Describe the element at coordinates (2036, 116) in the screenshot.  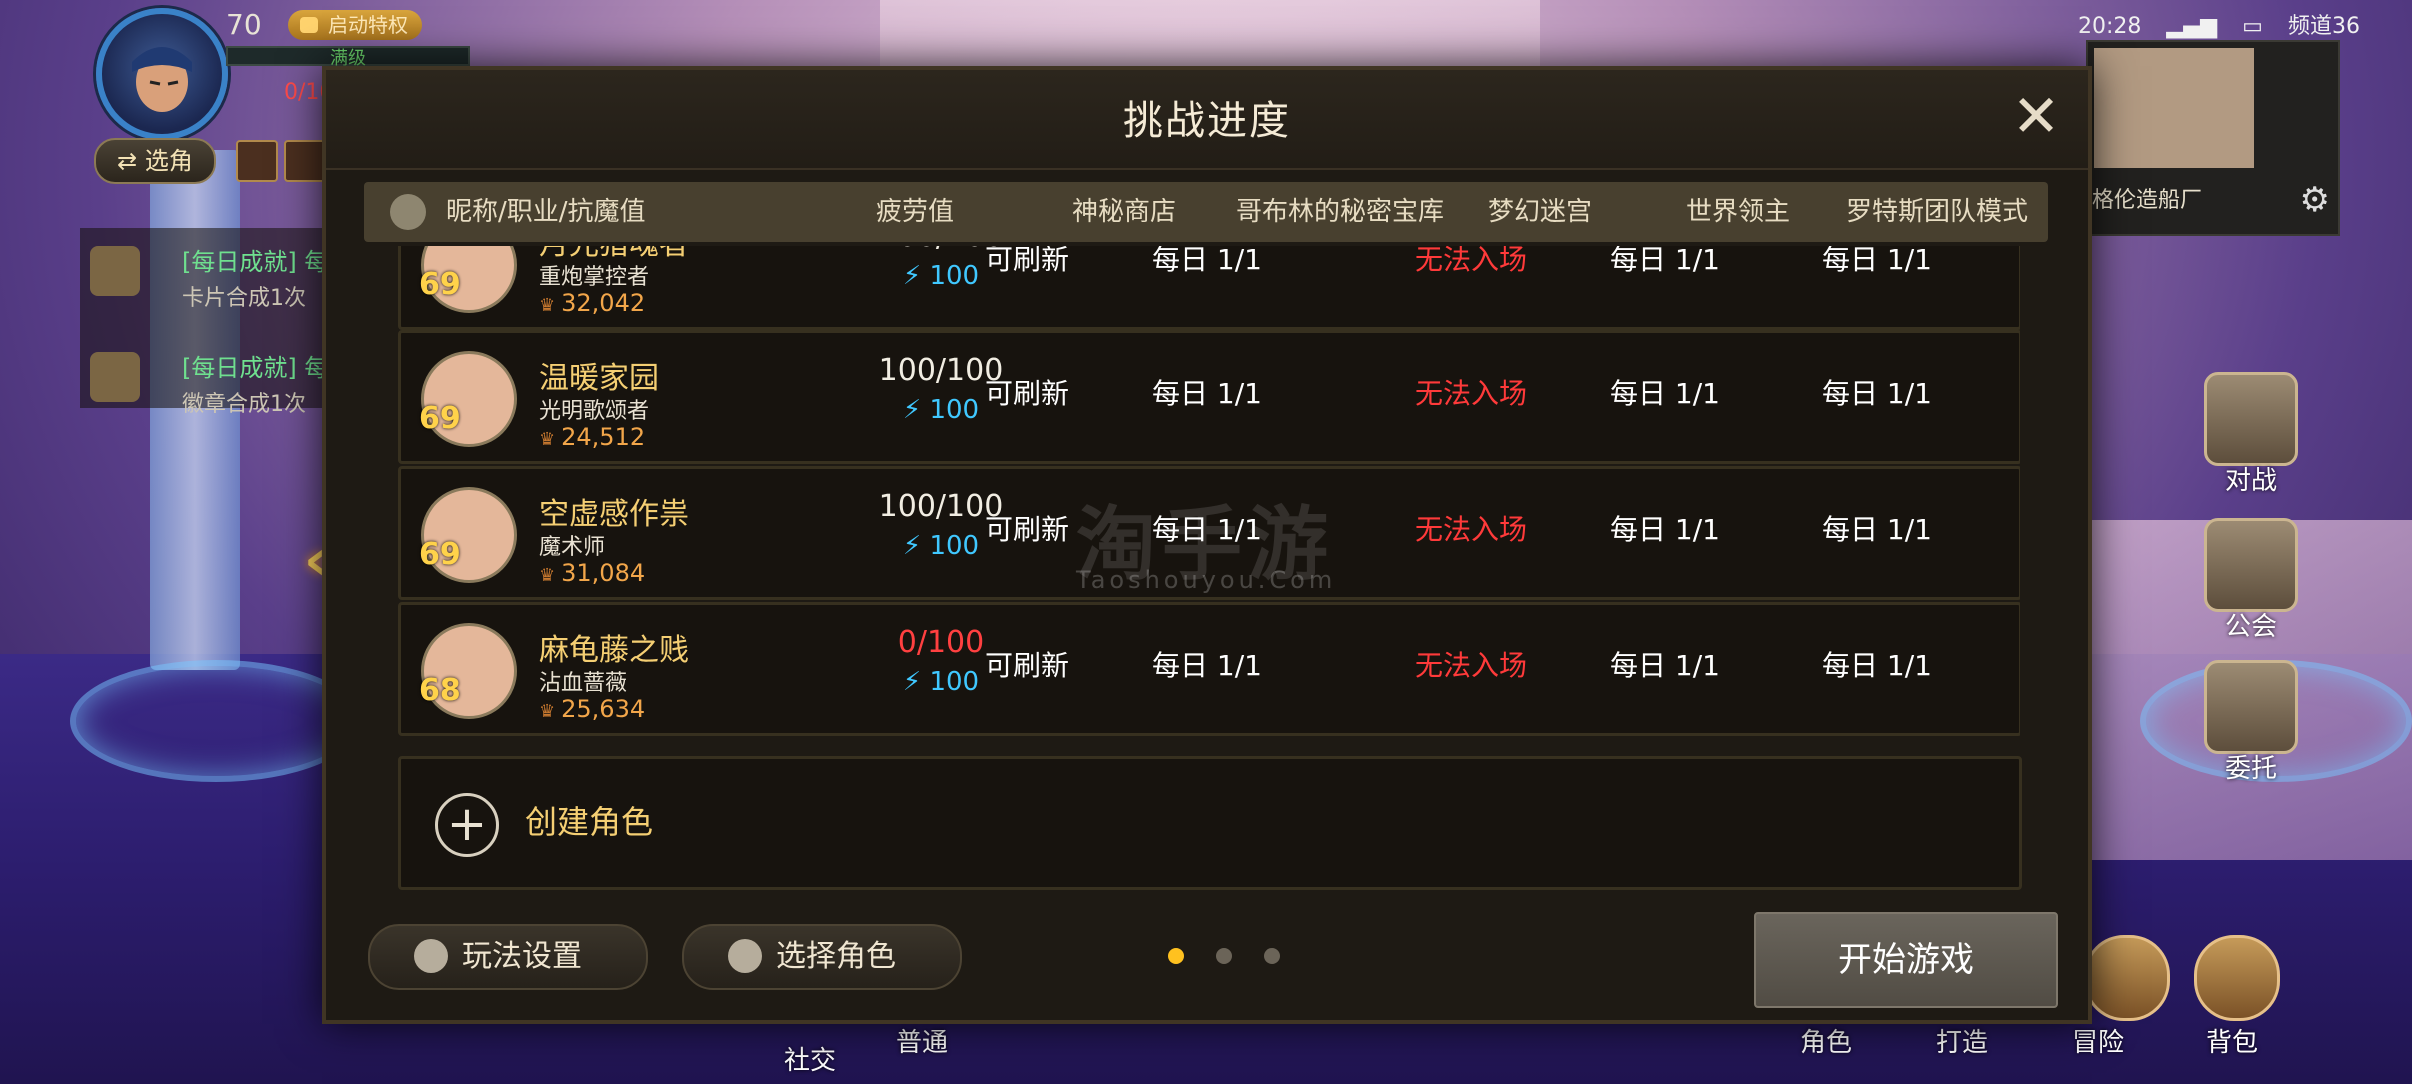
I see `close-icon: ✕` at that location.